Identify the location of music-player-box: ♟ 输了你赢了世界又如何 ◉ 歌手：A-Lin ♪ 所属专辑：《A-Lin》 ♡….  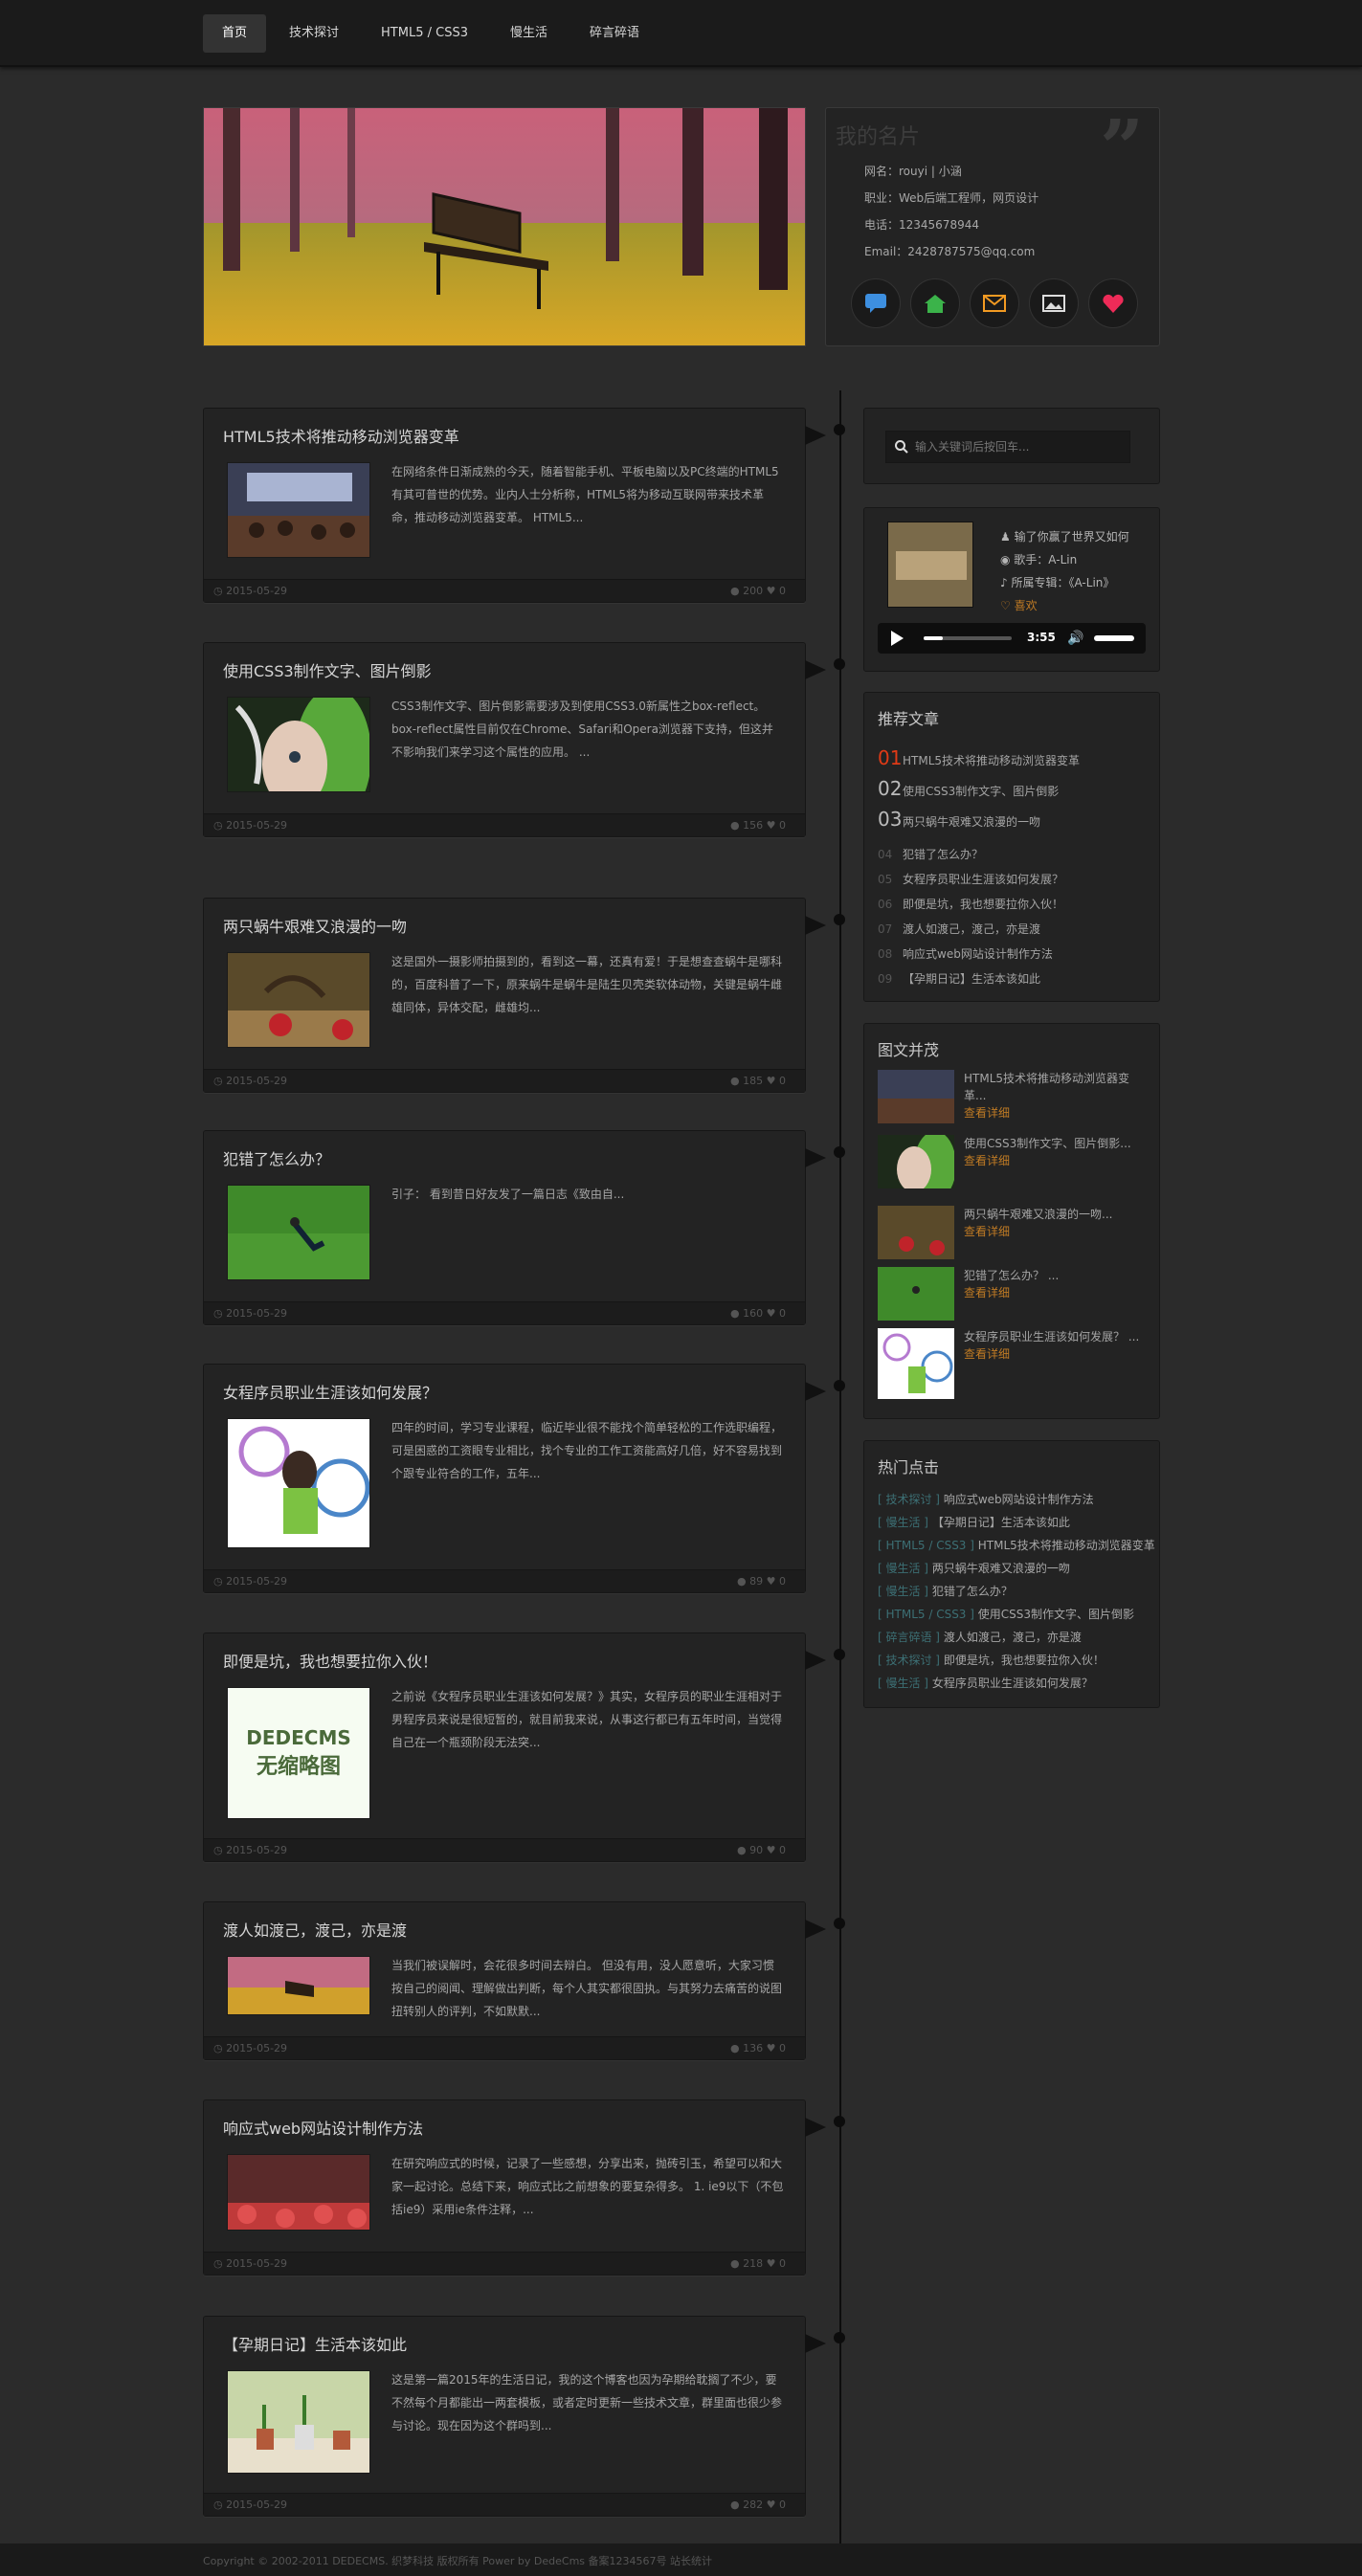
(1011, 589).